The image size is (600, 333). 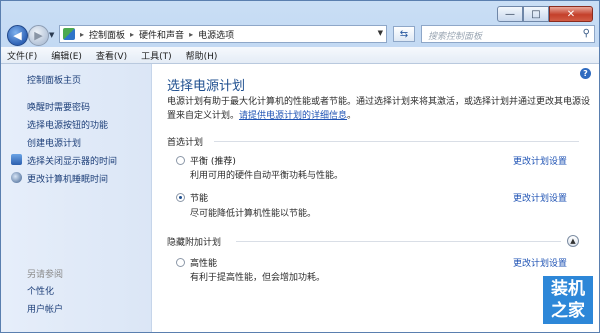 I want to click on address-bar: ▸ 控制面板 ▸ 硬件和声音 ▸ 电源选项 ▼, so click(x=223, y=34).